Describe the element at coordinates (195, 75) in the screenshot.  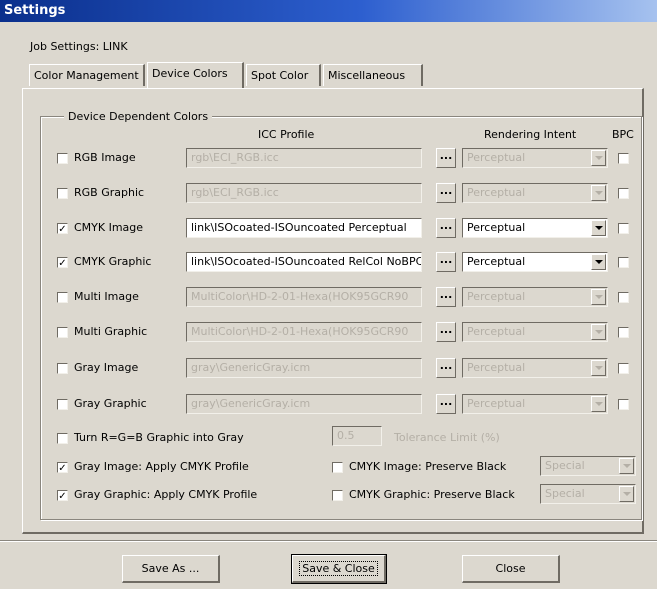
I see `tab-device-colors: Device Colors` at that location.